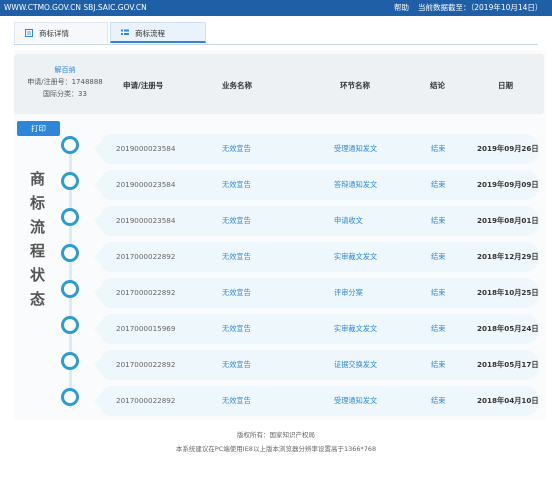 The image size is (552, 490). I want to click on process-row: 2017000022892 无效宣告 评审分案 结束 2018年10月25日, so click(320, 293).